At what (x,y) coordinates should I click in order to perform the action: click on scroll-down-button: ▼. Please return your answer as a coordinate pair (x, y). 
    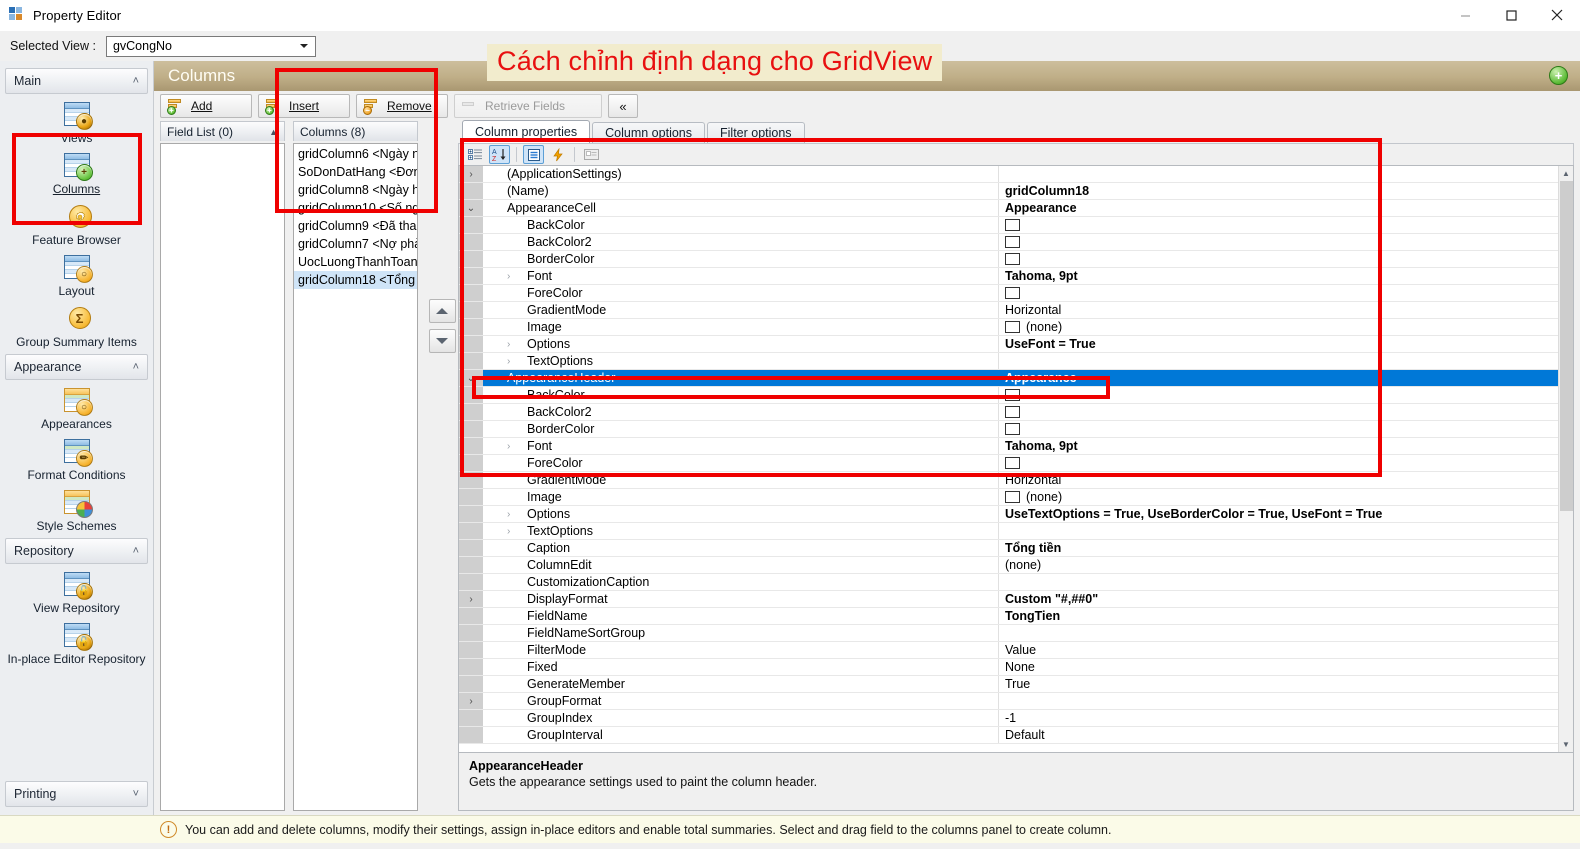
    Looking at the image, I should click on (1566, 744).